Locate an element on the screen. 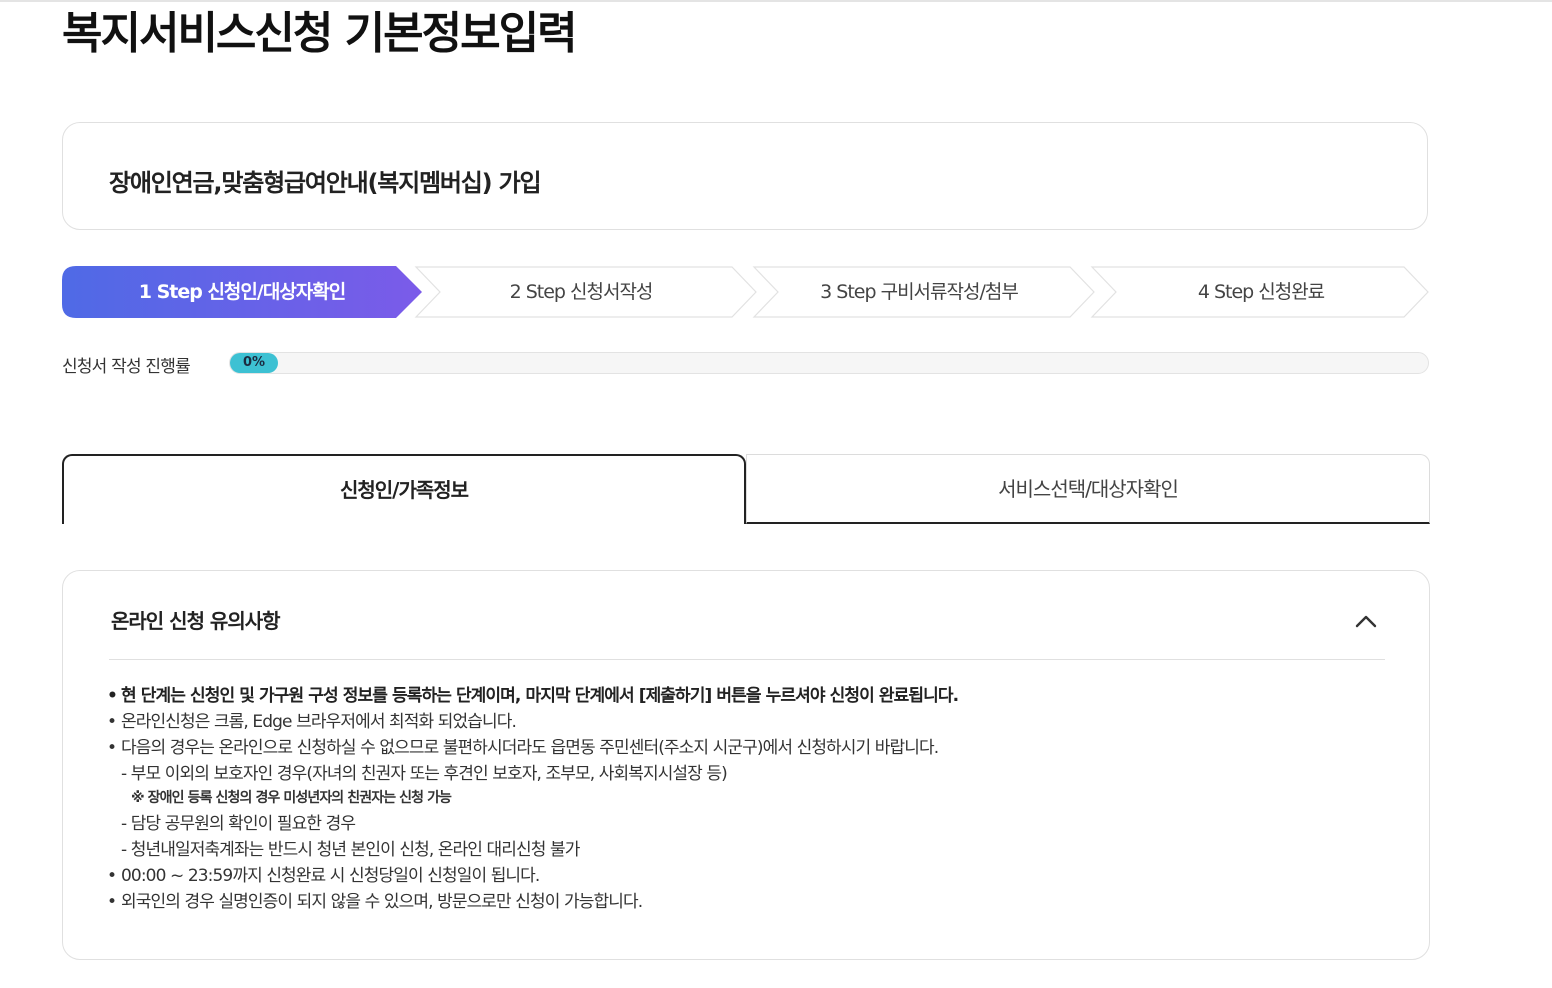  step-1-label: 1 Step 신청인/대상자확인 is located at coordinates (242, 292).